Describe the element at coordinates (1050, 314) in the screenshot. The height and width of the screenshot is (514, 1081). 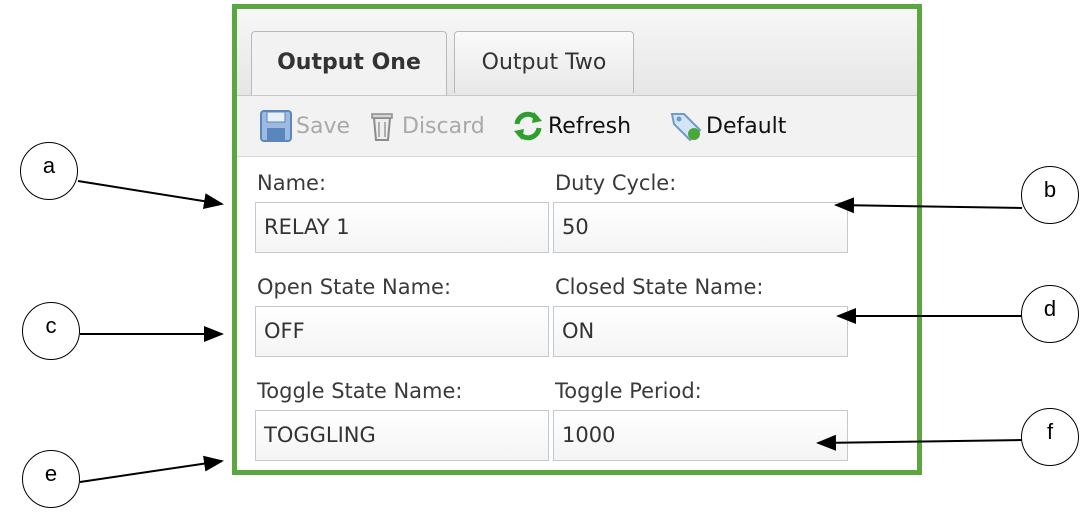
I see `callout-d: d` at that location.